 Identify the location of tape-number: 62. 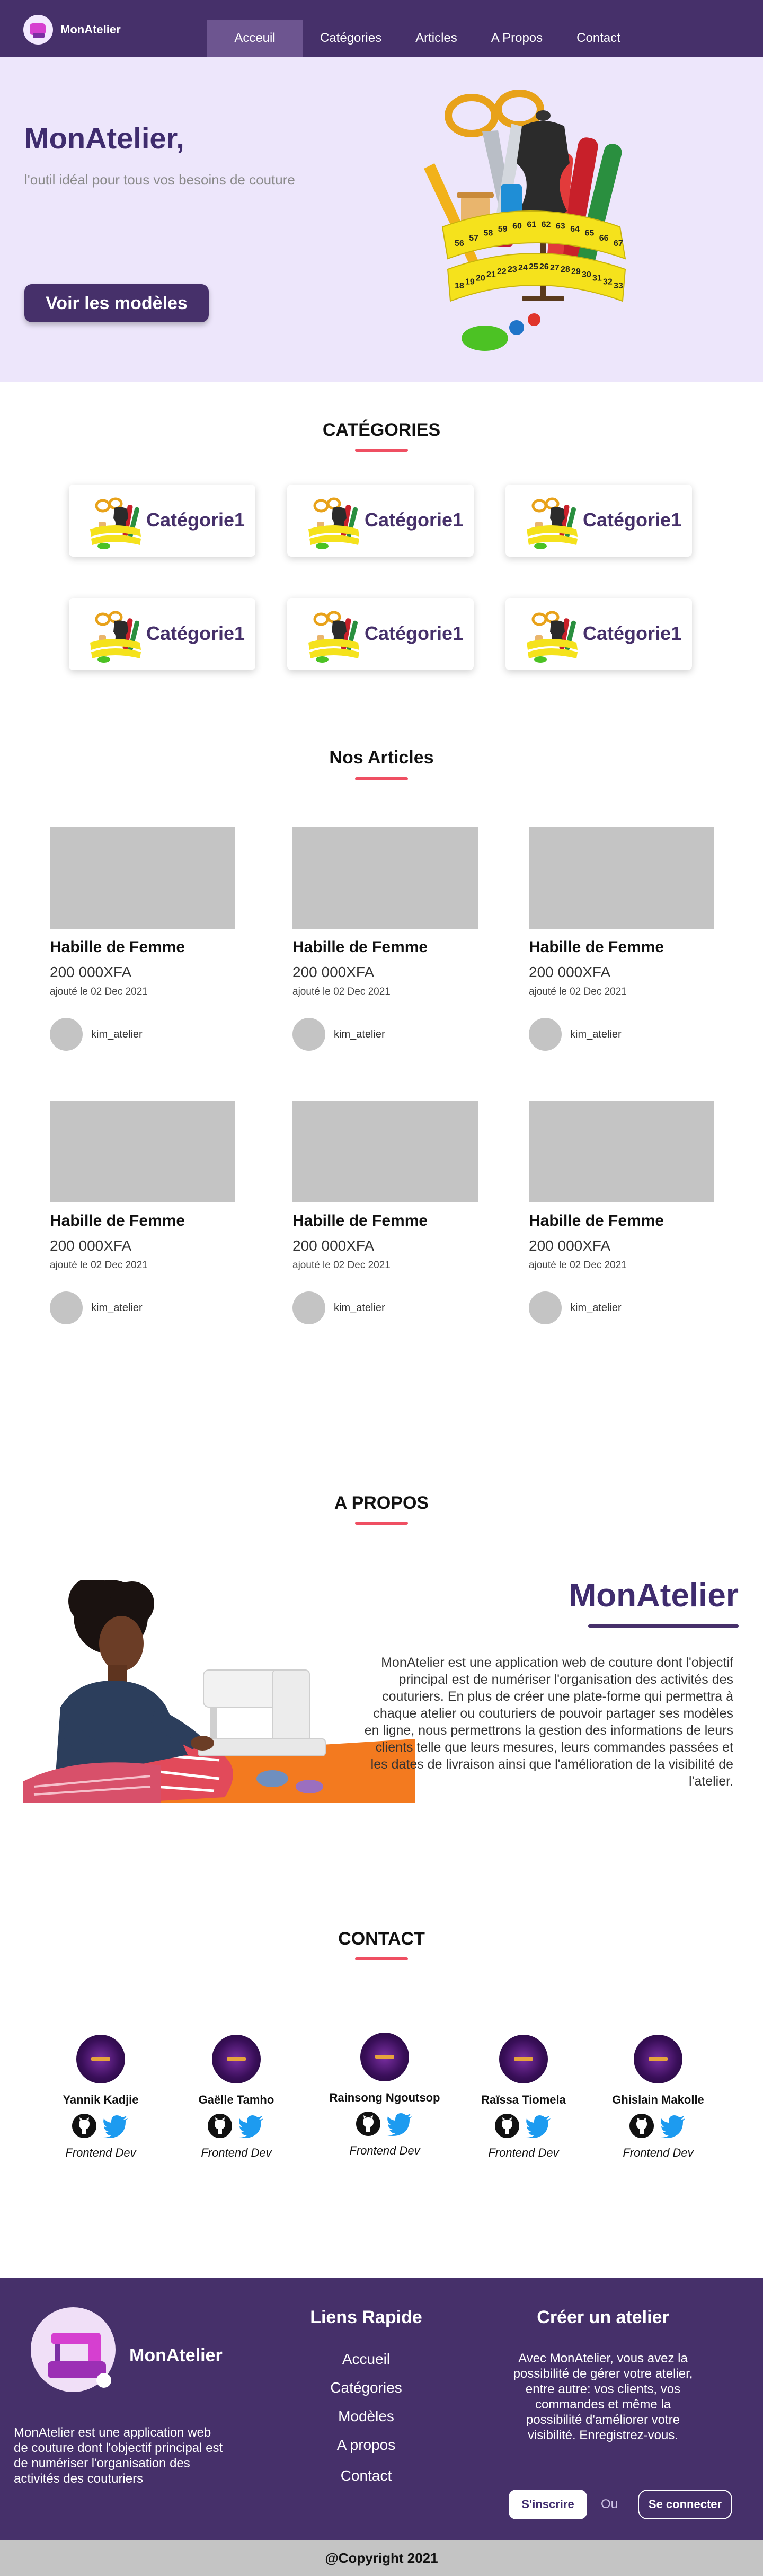
(546, 224).